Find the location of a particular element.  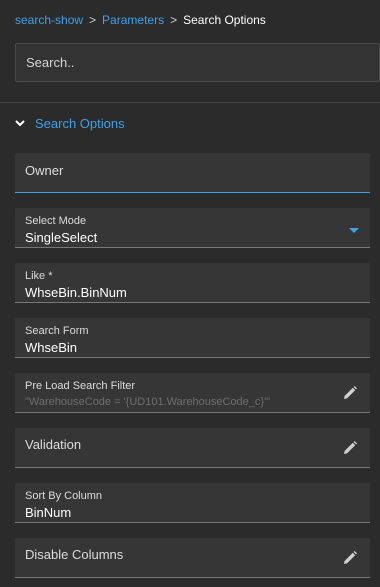

owner-label: Owner is located at coordinates (44, 170).